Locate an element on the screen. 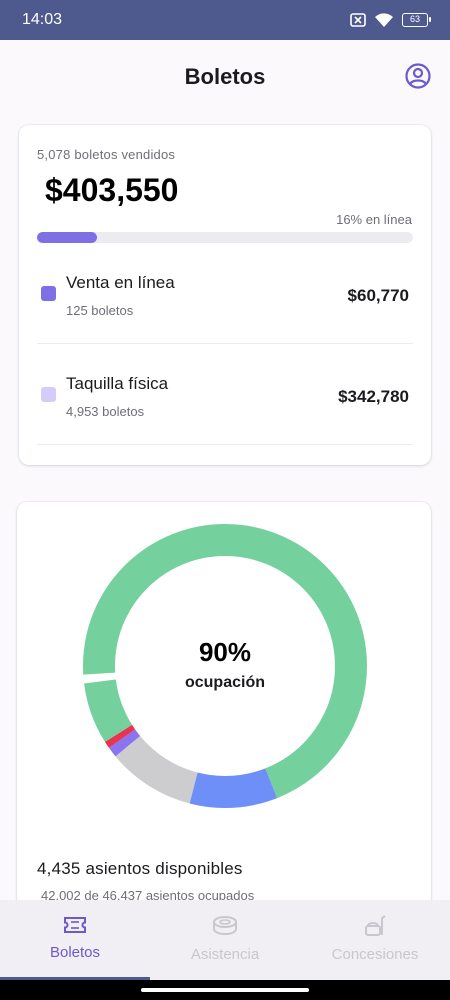 The image size is (450, 1000). status-icons: 63 is located at coordinates (390, 20).